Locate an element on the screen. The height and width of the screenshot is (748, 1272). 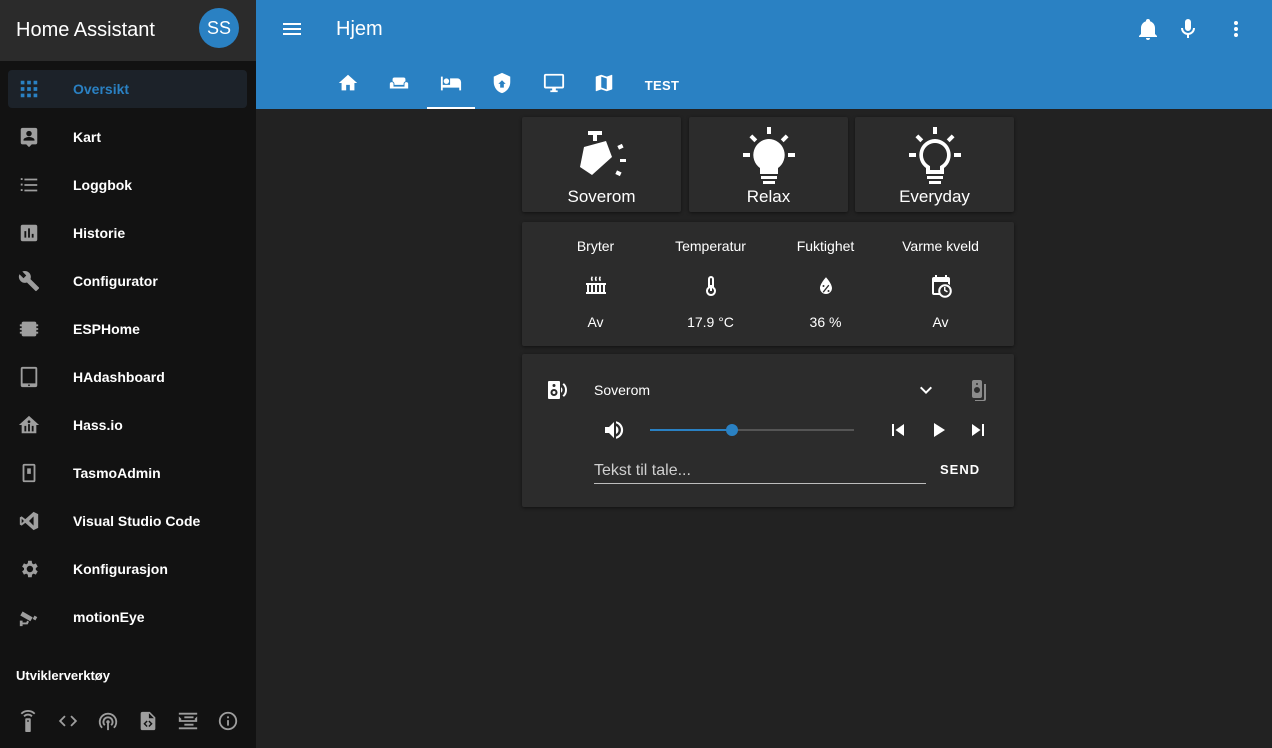
app-title: Home Assistant is located at coordinates (85, 30).